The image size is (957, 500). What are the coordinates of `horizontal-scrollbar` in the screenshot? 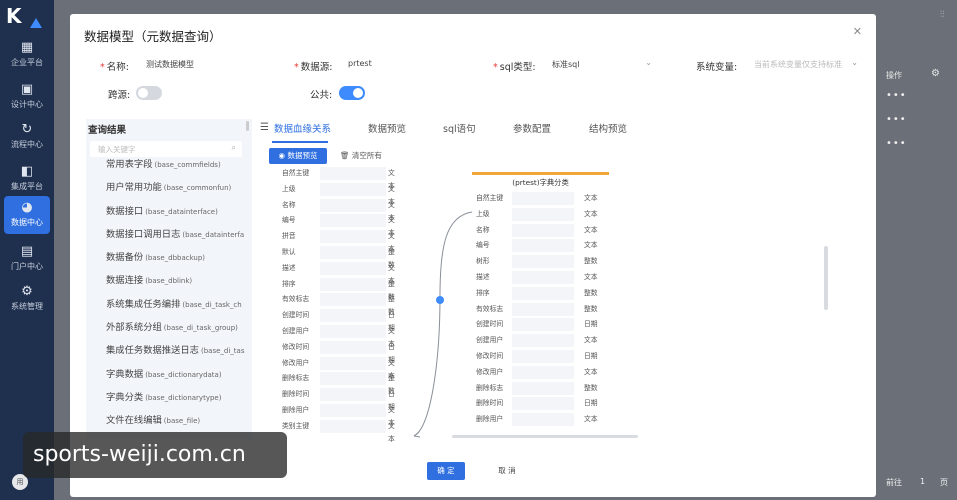 It's located at (545, 436).